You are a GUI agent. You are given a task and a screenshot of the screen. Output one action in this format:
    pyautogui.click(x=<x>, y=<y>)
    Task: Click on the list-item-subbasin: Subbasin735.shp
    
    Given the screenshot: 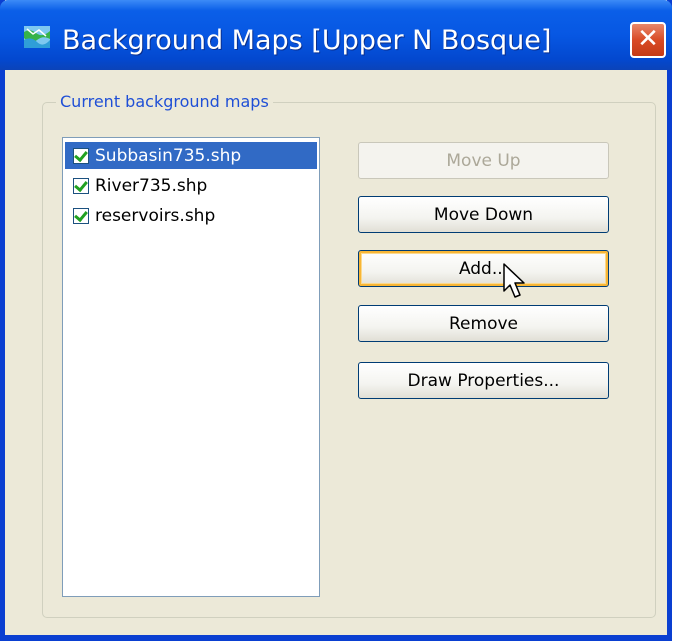 What is the action you would take?
    pyautogui.click(x=191, y=155)
    